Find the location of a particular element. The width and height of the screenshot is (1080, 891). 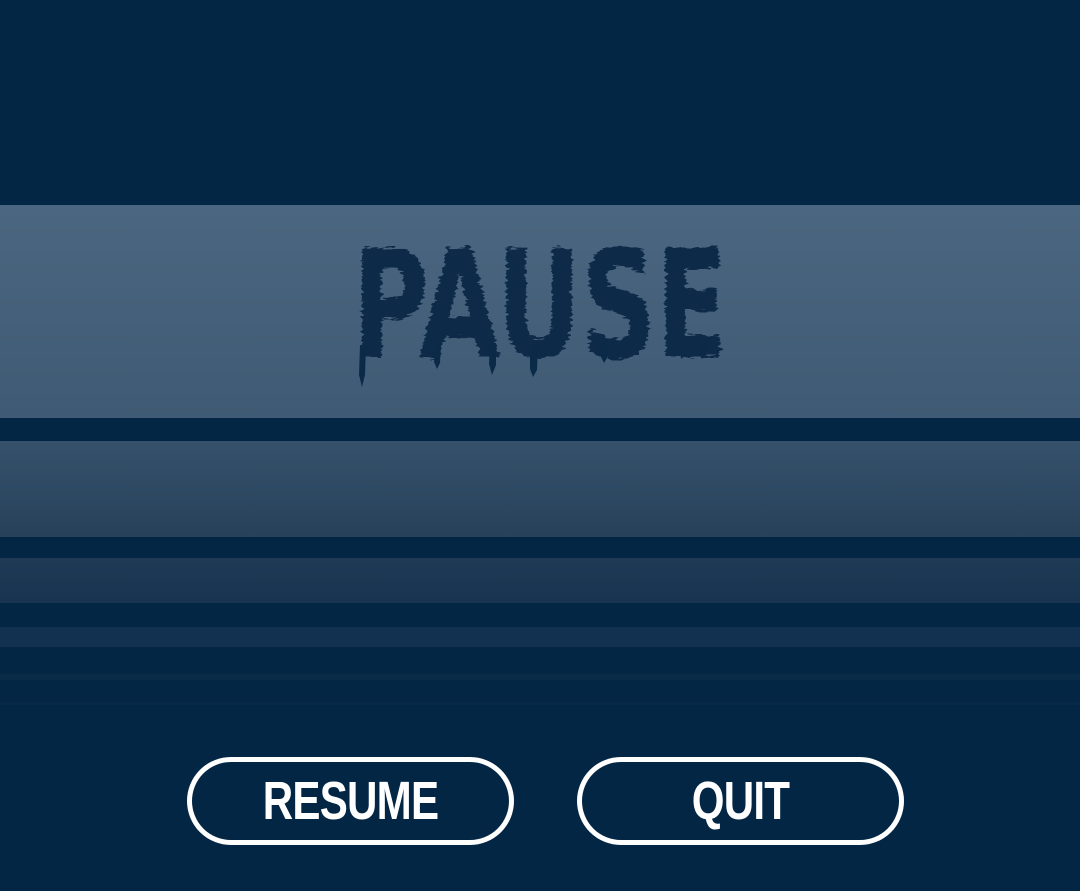

resume-button-label: RESUME is located at coordinates (350, 801).